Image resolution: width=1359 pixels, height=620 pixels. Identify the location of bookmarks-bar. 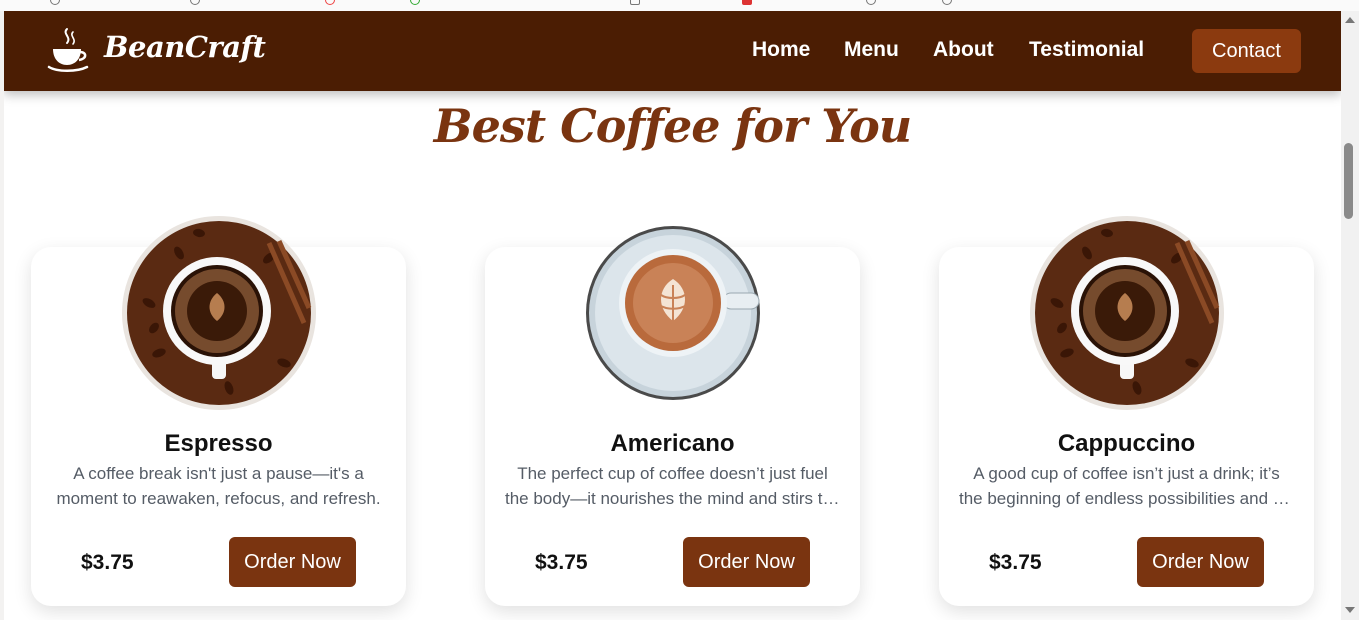
(679, 5).